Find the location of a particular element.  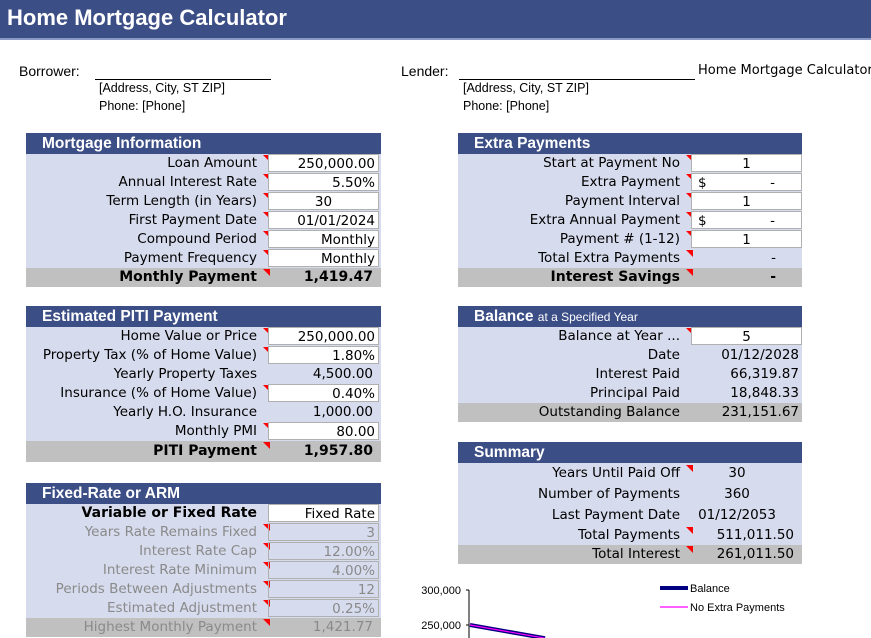

field-label: Periods Between Adjustments is located at coordinates (156, 589).